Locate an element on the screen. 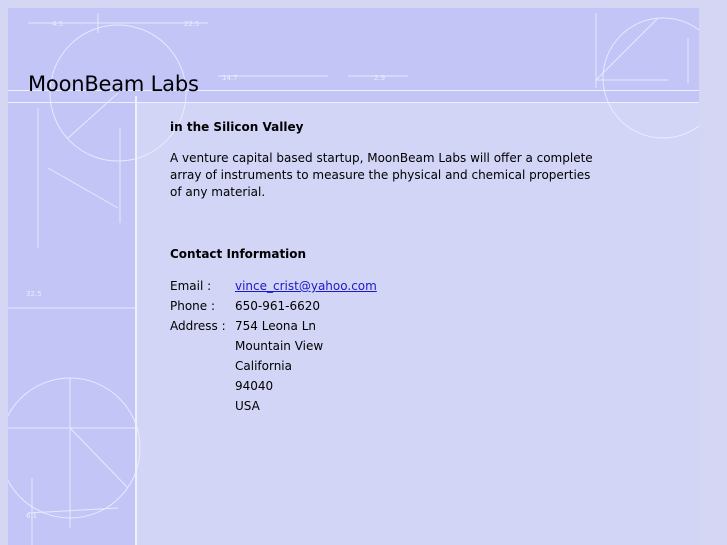 The image size is (727, 545). decor-label: 2.9 is located at coordinates (379, 78).